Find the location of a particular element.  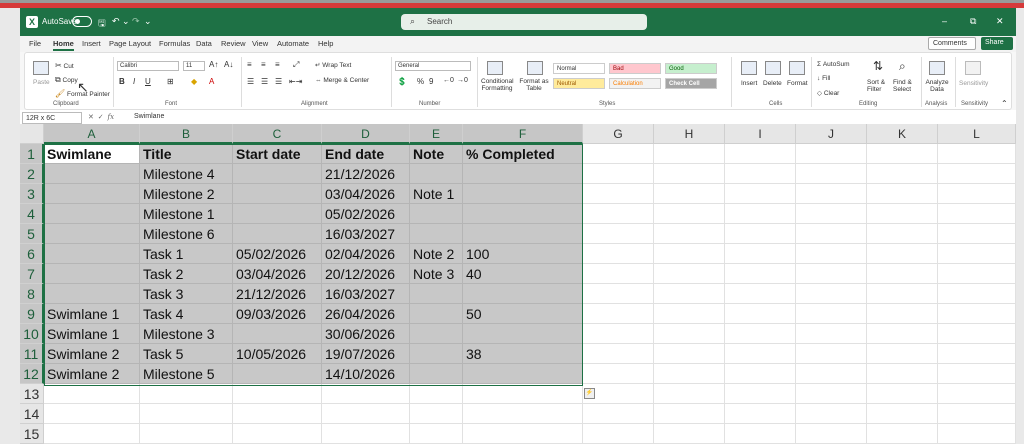

table-cell: Note 3 is located at coordinates (436, 274).